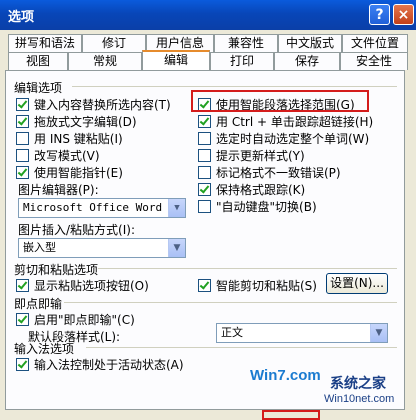 The height and width of the screenshot is (420, 416). I want to click on watermark-url: Win10net.com, so click(359, 399).